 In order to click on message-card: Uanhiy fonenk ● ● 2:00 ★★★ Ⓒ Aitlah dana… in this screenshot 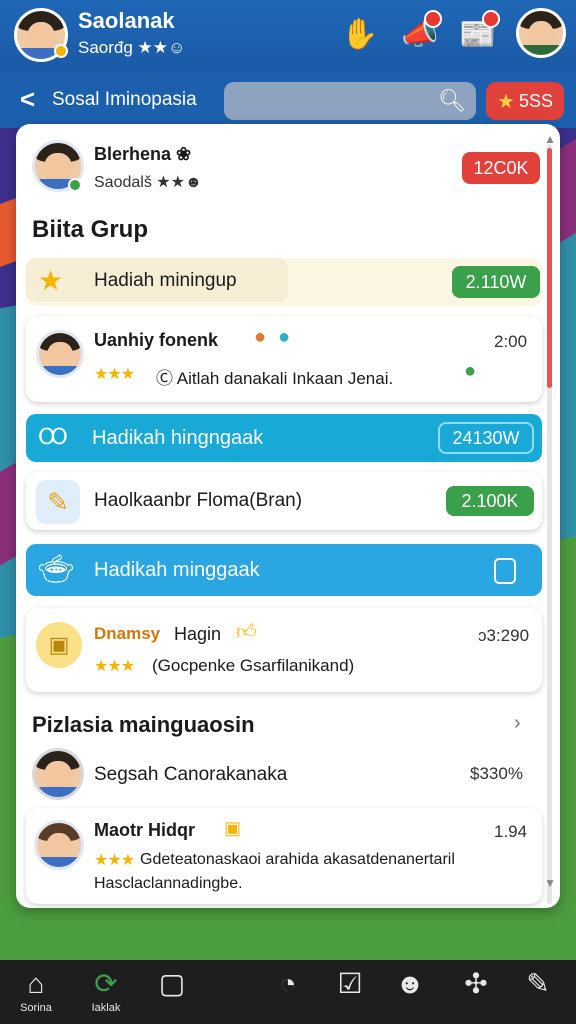, I will do `click(284, 359)`.